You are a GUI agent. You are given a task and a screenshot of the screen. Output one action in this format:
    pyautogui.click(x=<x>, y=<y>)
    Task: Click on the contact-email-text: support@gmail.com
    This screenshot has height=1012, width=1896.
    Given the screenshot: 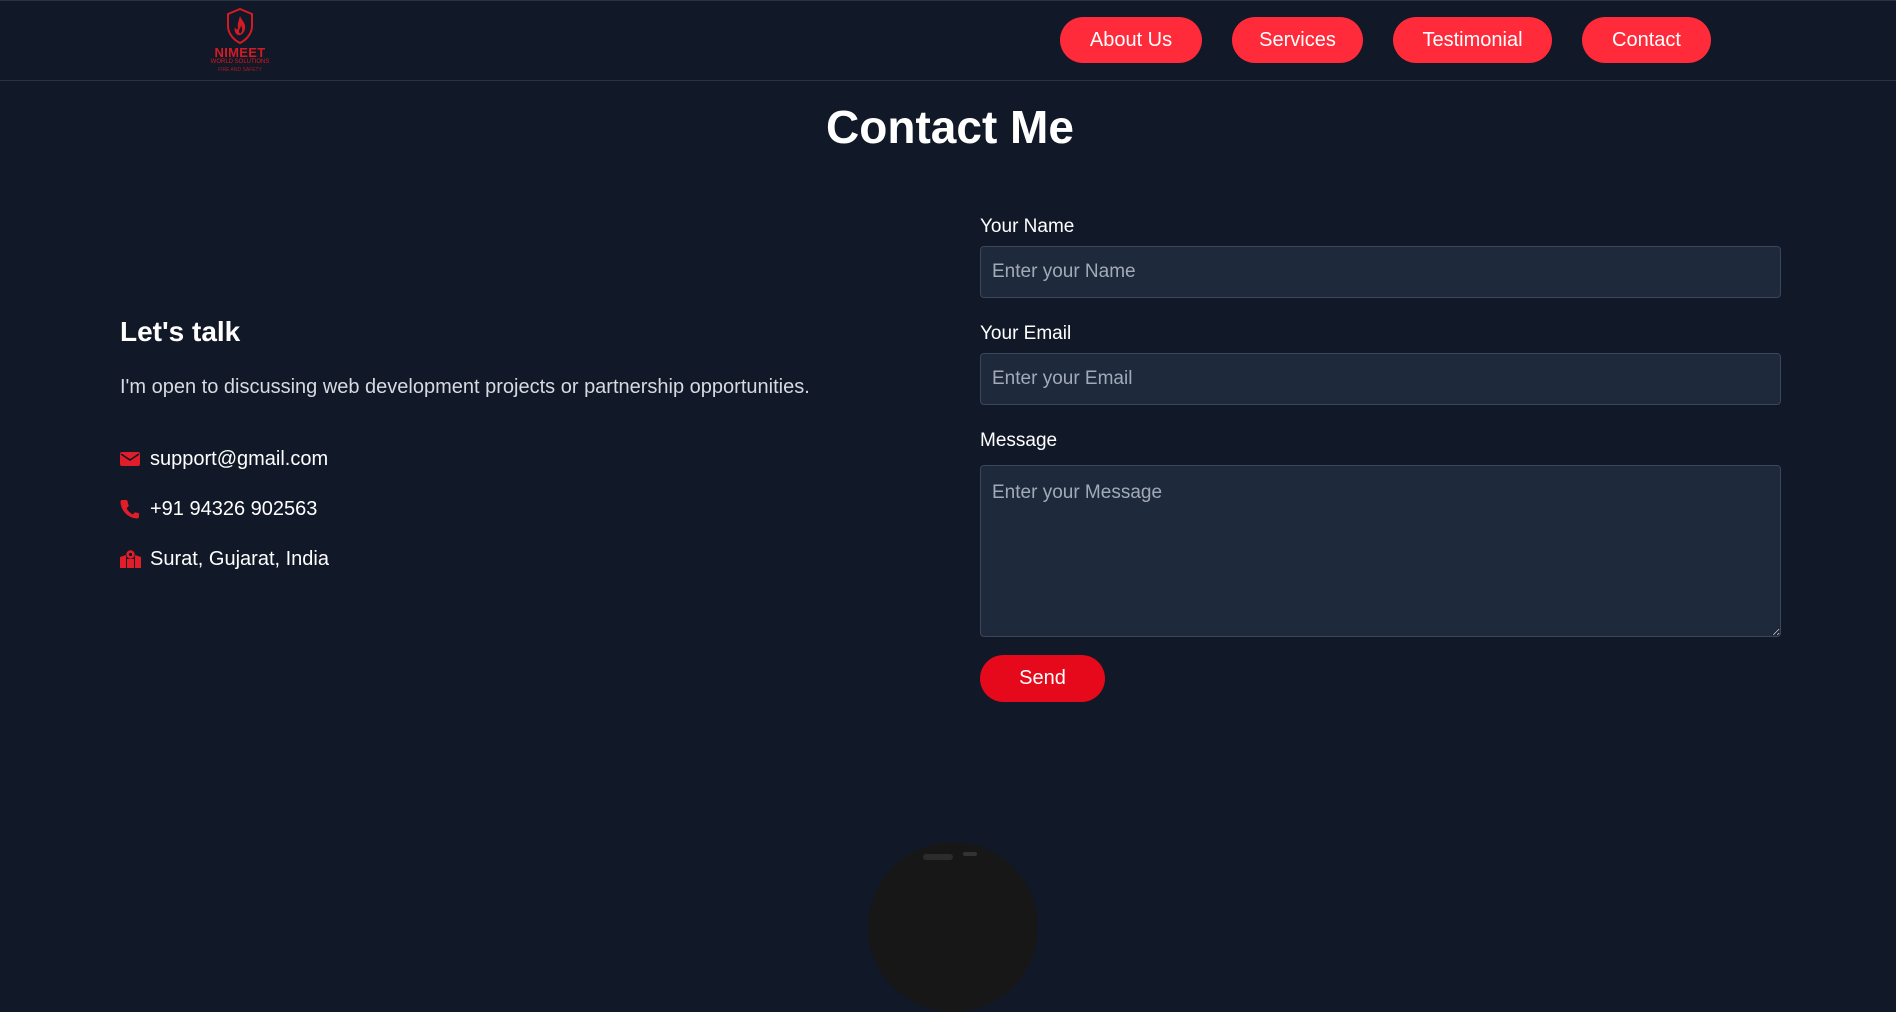 What is the action you would take?
    pyautogui.click(x=239, y=459)
    